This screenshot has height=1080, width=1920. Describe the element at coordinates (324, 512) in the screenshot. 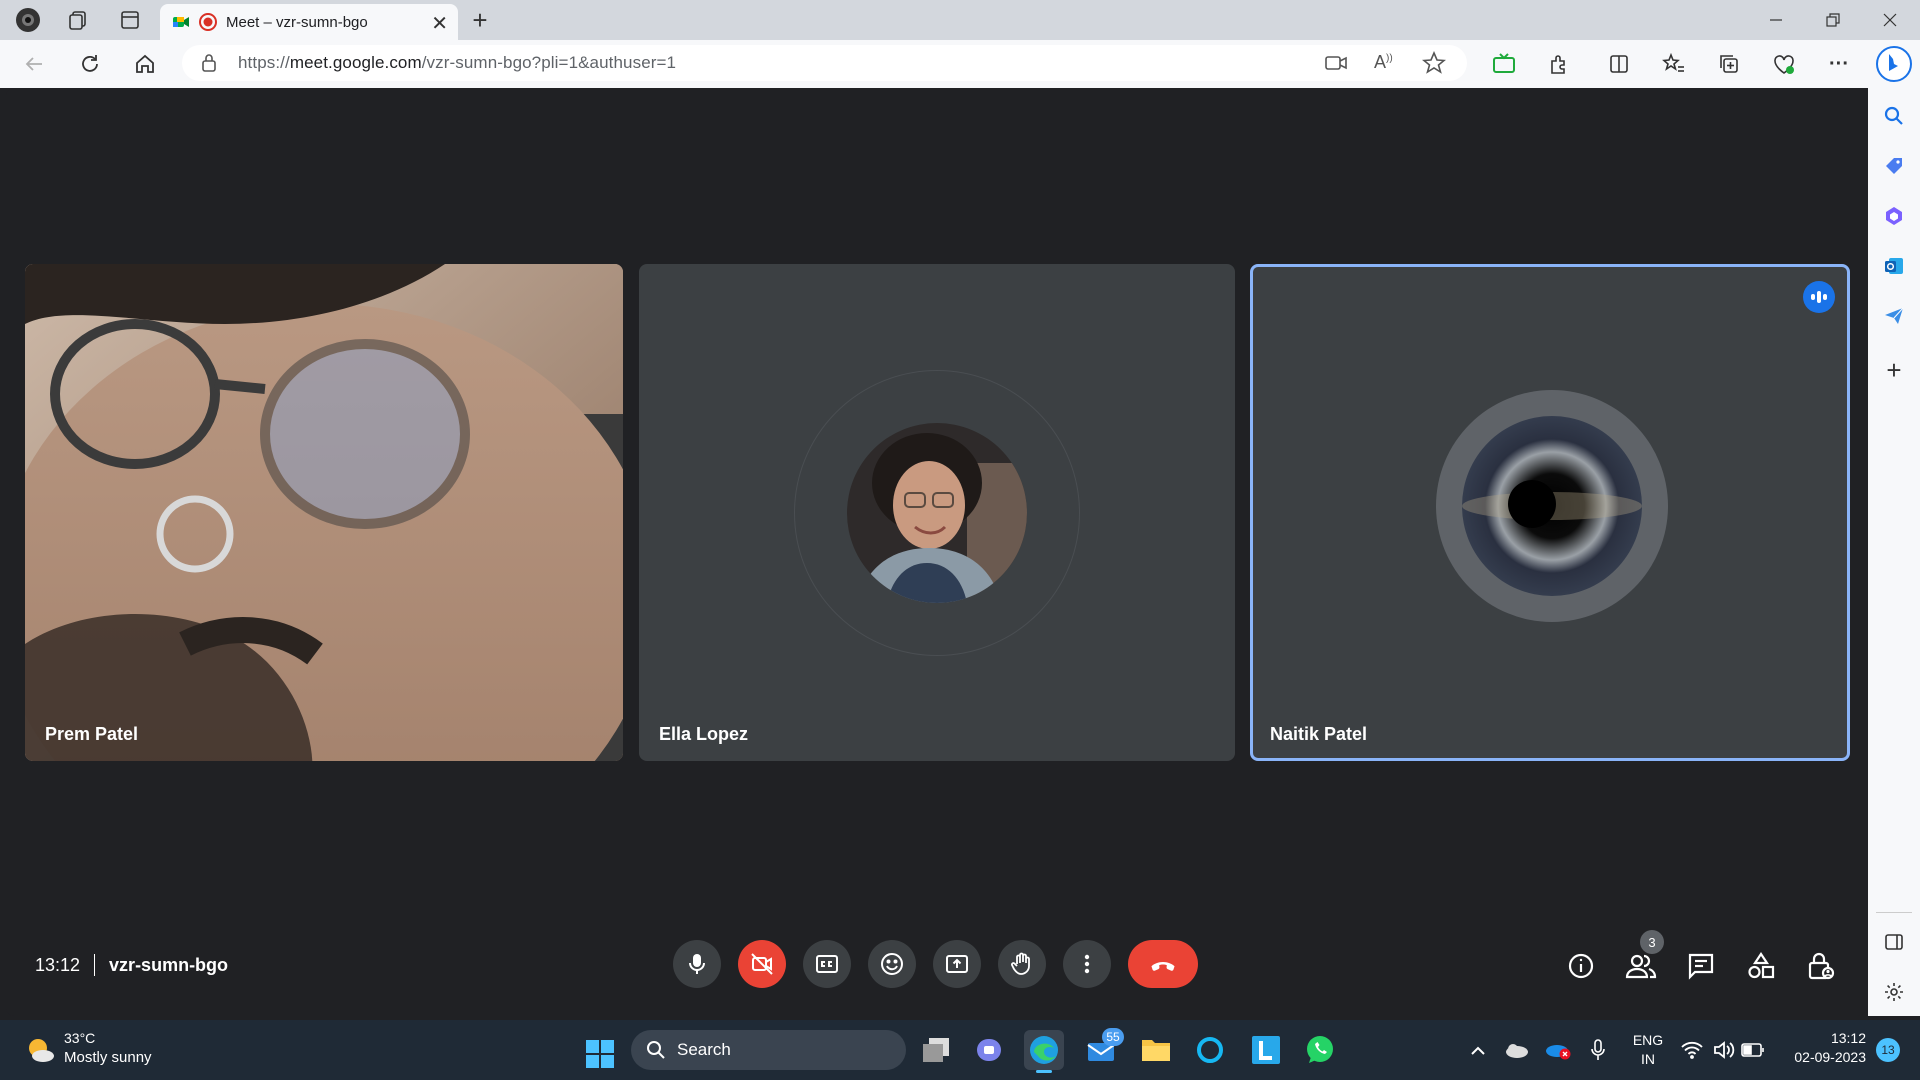

I see `participant-tile-video: Prem Patel` at that location.